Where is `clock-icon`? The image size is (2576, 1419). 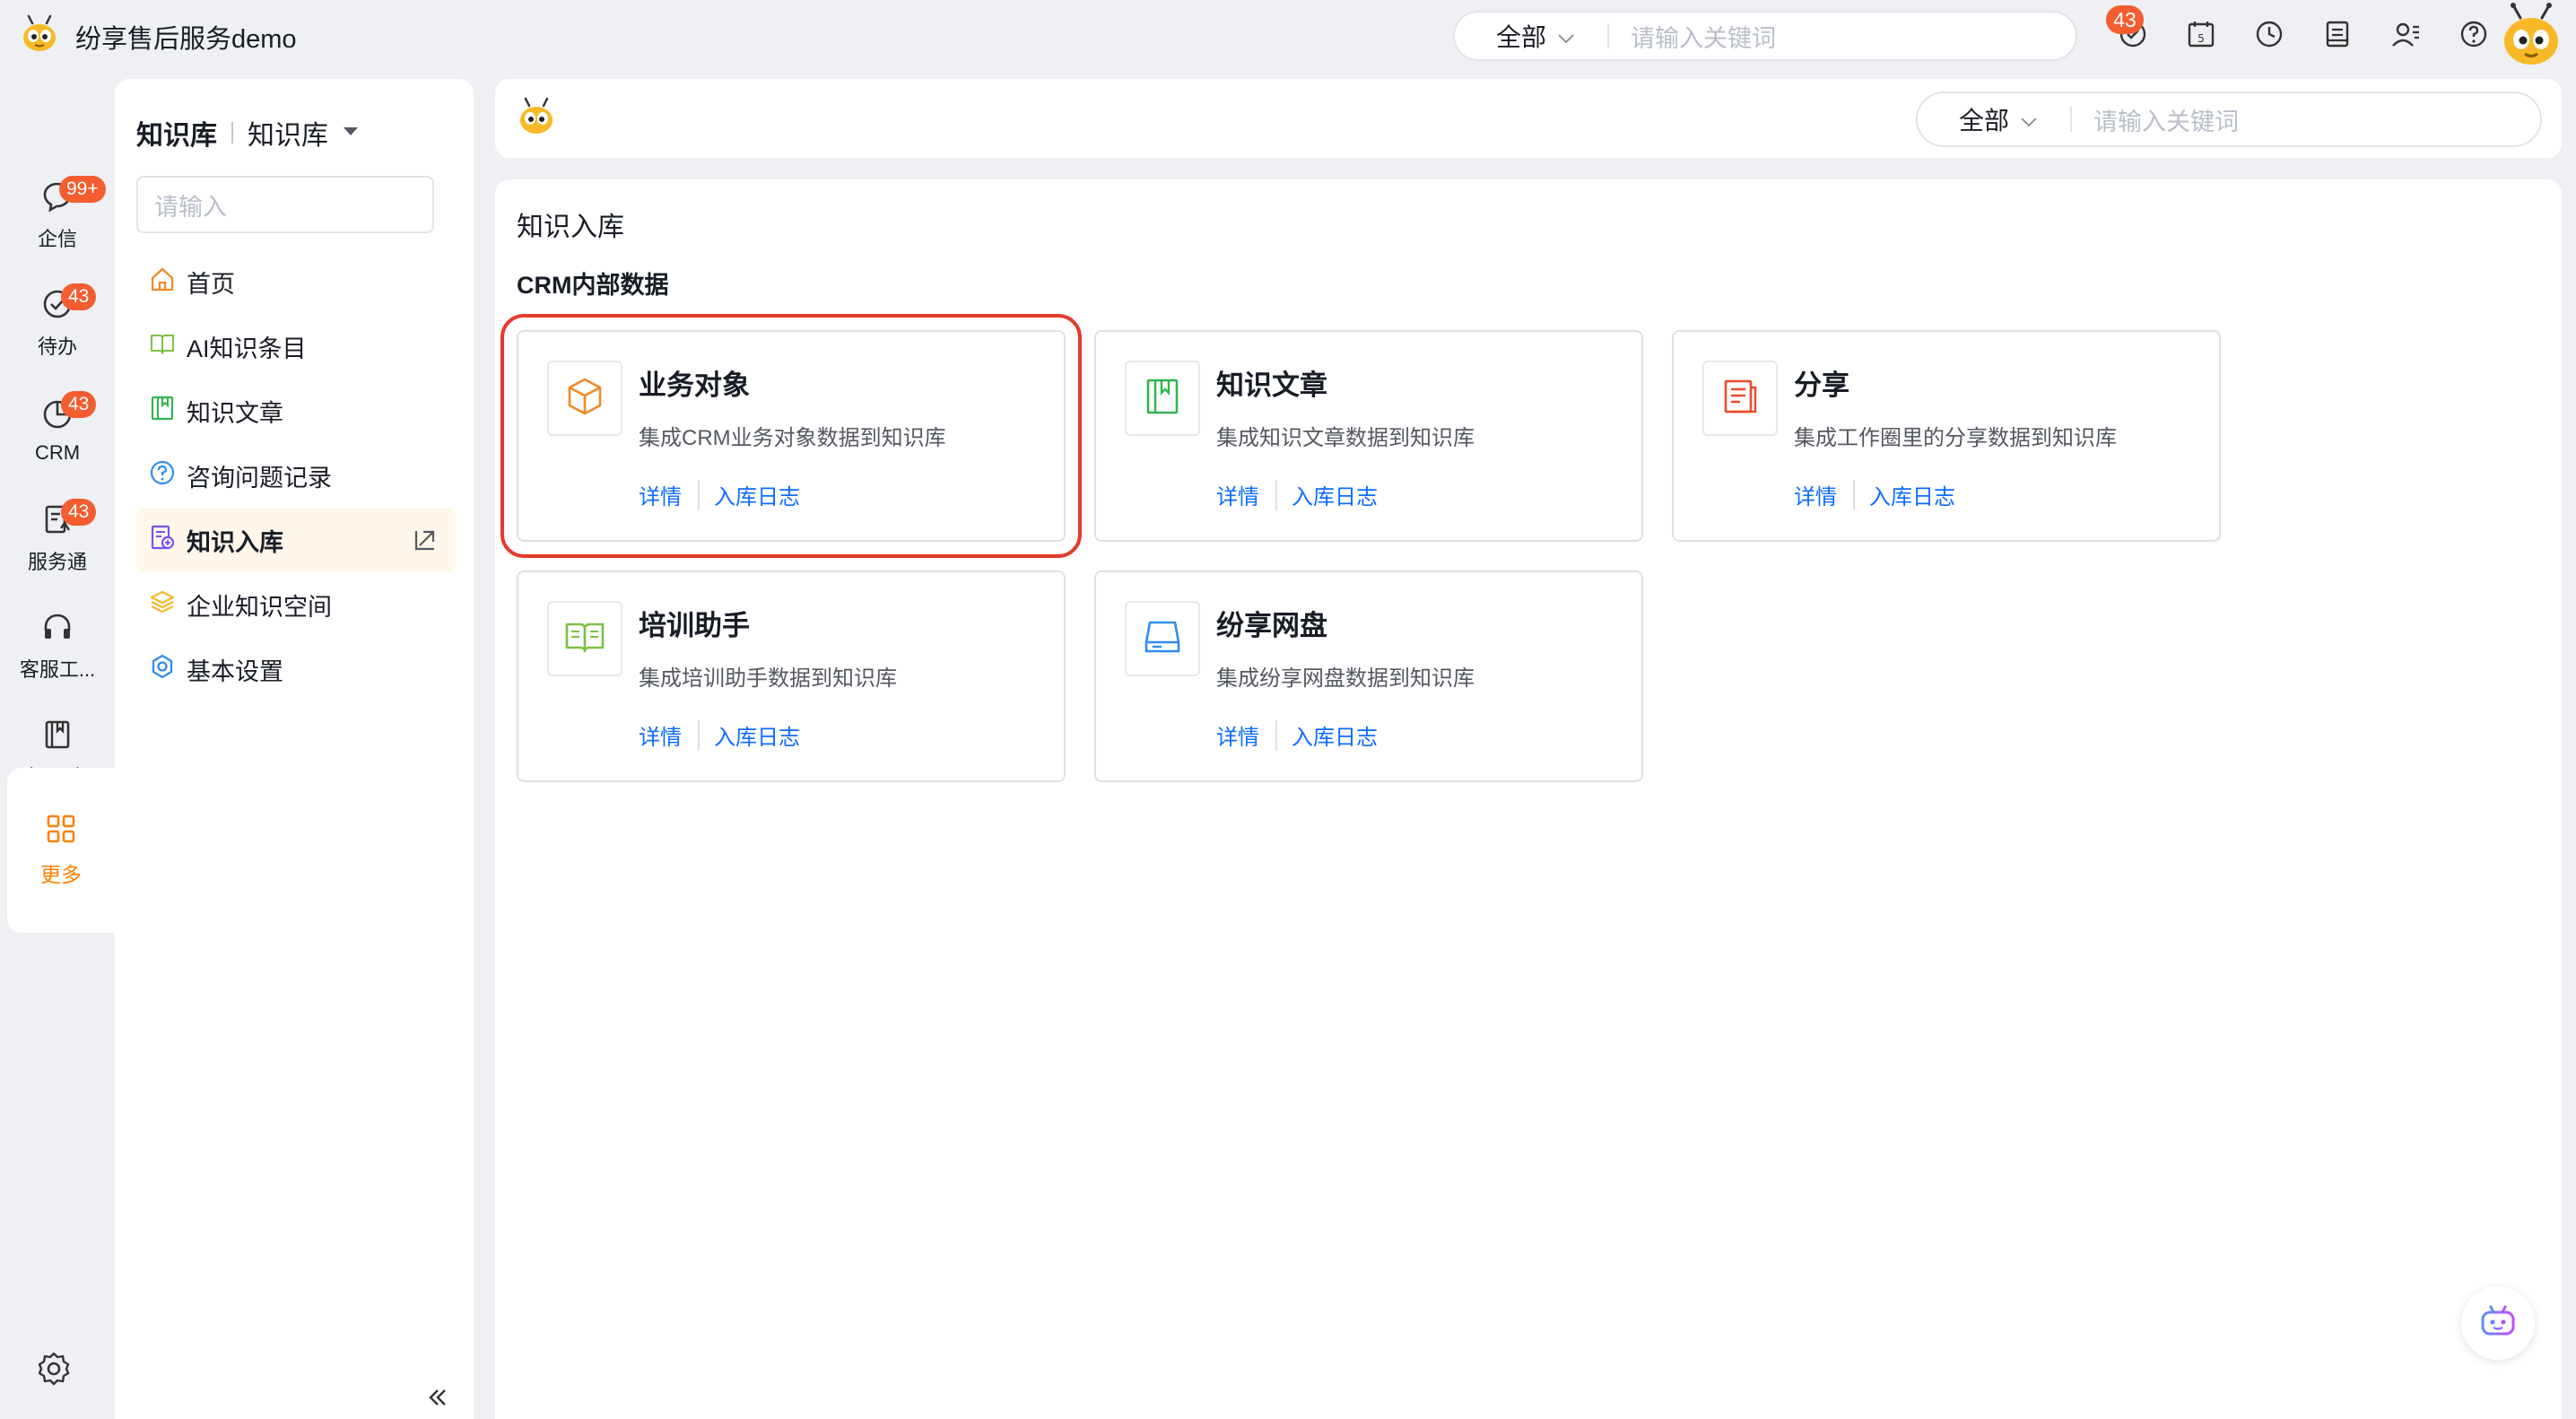 clock-icon is located at coordinates (2269, 37).